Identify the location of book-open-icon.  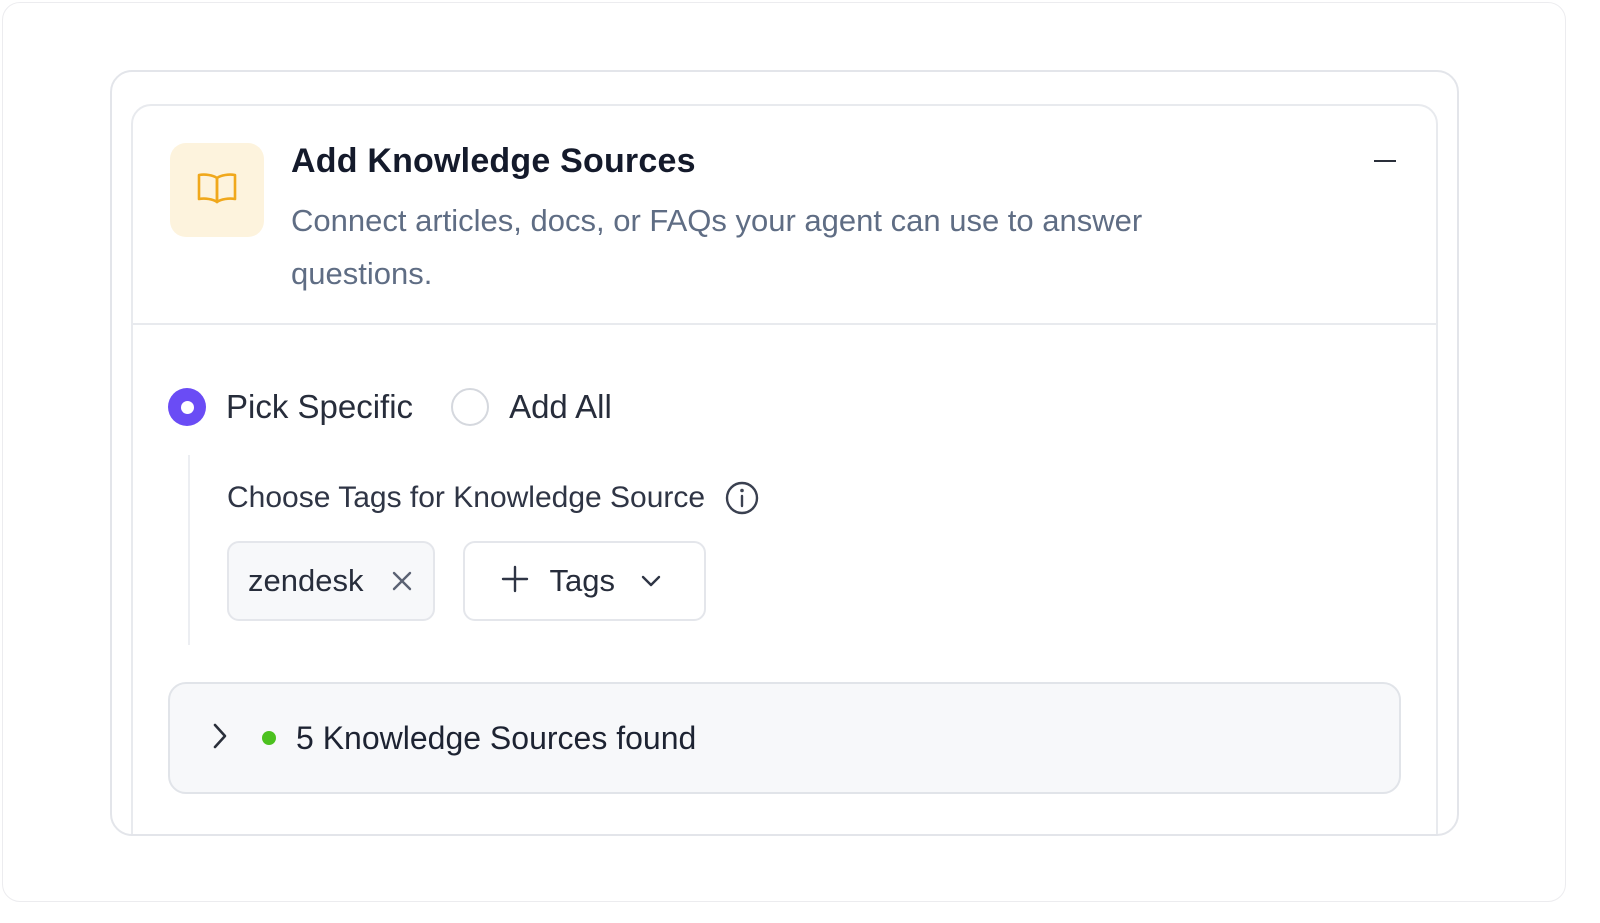
(217, 190).